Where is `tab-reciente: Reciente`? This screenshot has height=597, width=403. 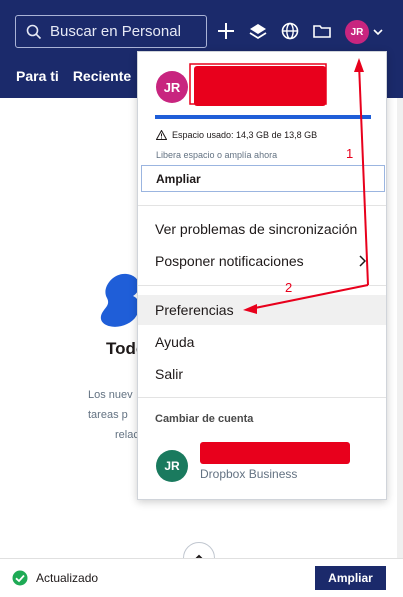
tab-reciente: Reciente is located at coordinates (102, 76).